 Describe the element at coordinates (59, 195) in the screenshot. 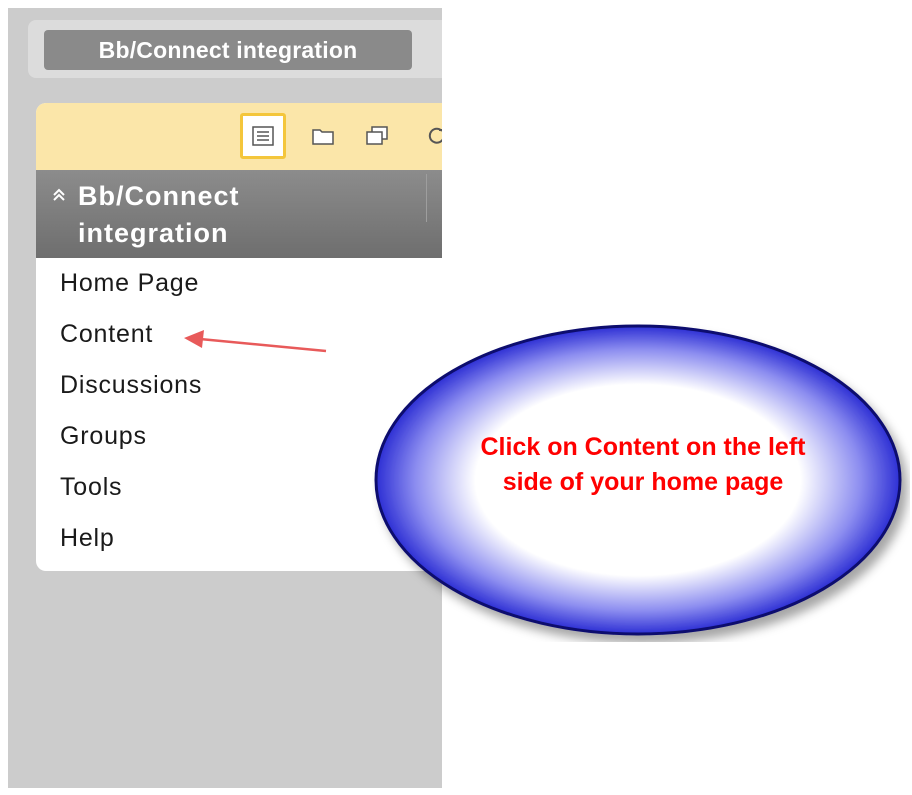

I see `collapse-icon` at that location.